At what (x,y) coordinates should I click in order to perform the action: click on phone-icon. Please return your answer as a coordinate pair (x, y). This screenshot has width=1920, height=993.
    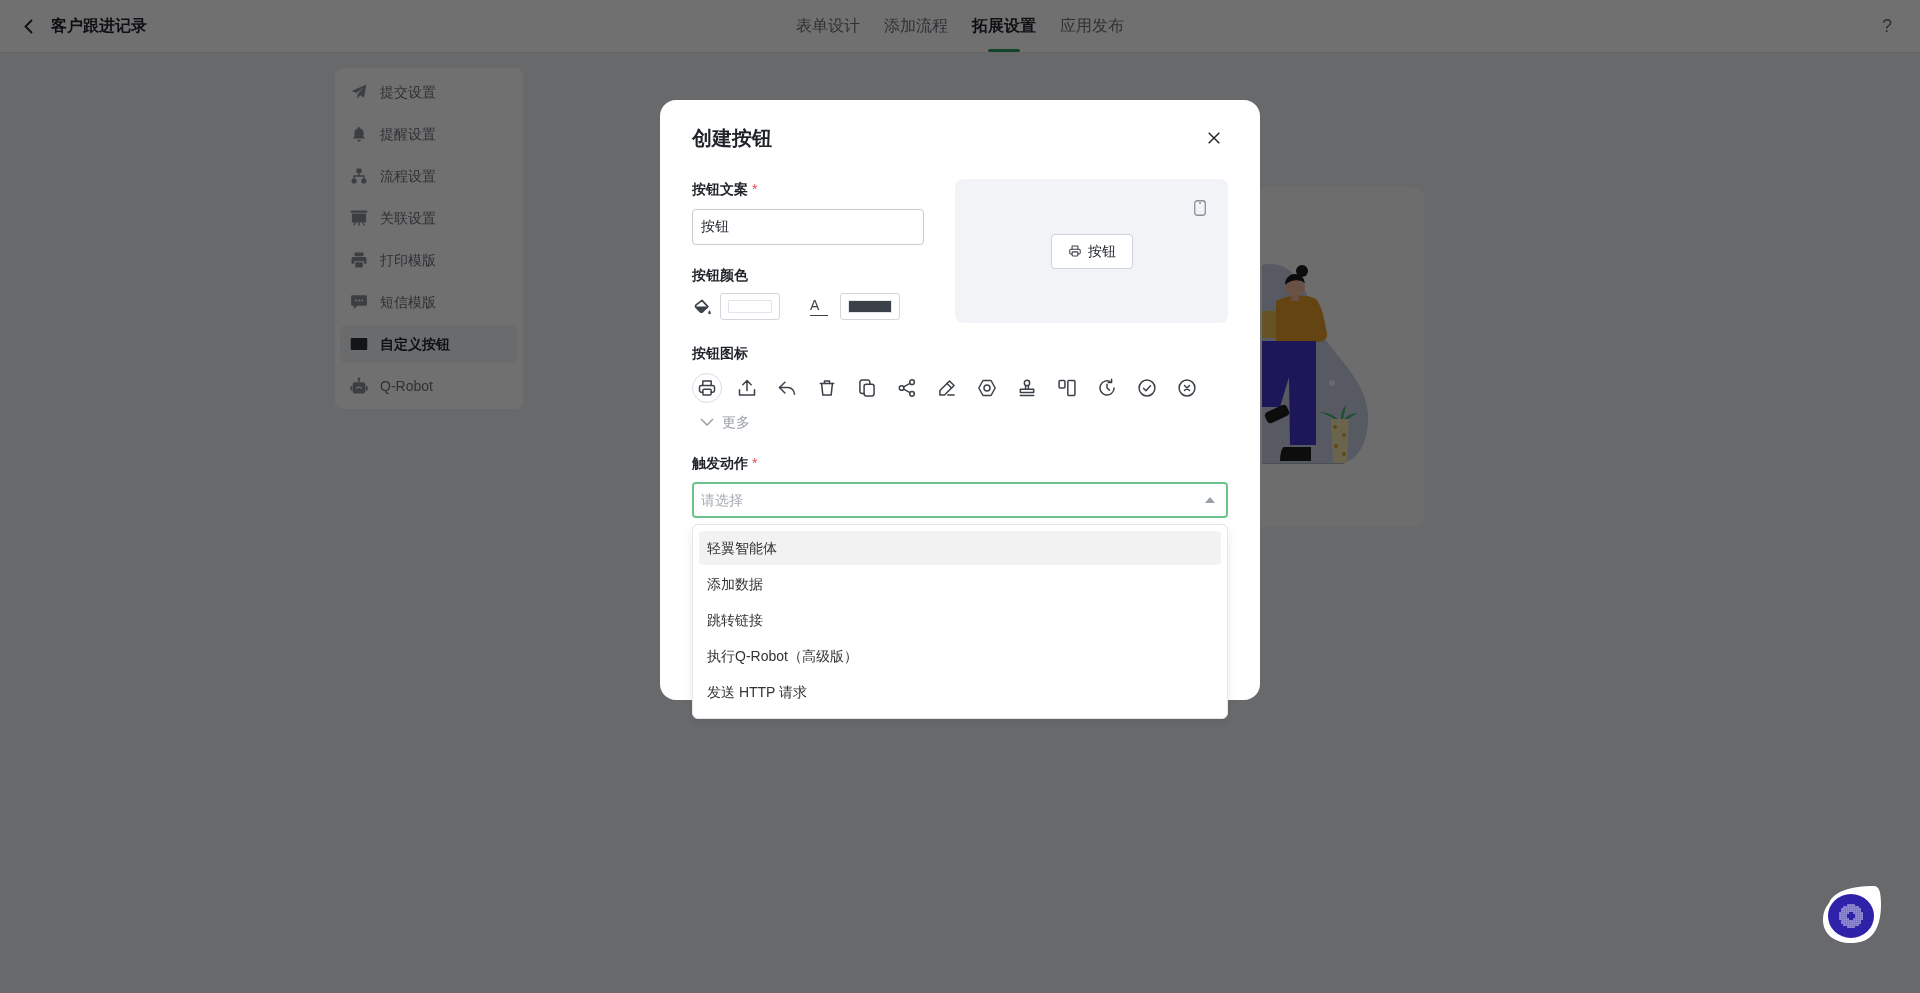
    Looking at the image, I should click on (1200, 208).